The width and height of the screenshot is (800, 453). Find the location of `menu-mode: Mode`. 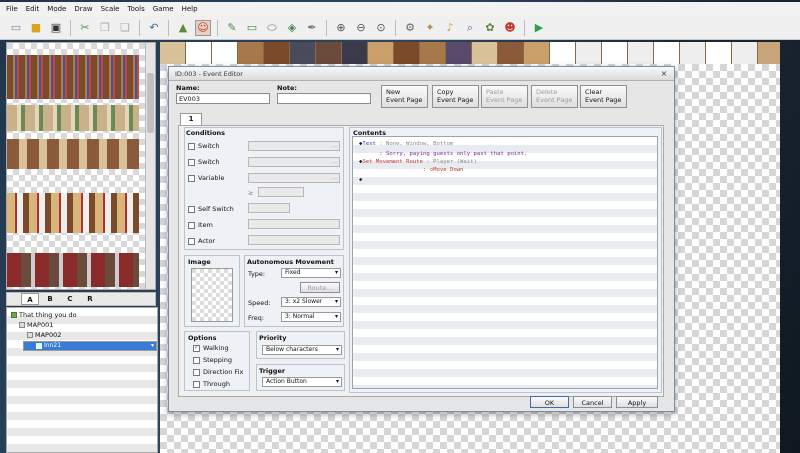

menu-mode: Mode is located at coordinates (56, 9).